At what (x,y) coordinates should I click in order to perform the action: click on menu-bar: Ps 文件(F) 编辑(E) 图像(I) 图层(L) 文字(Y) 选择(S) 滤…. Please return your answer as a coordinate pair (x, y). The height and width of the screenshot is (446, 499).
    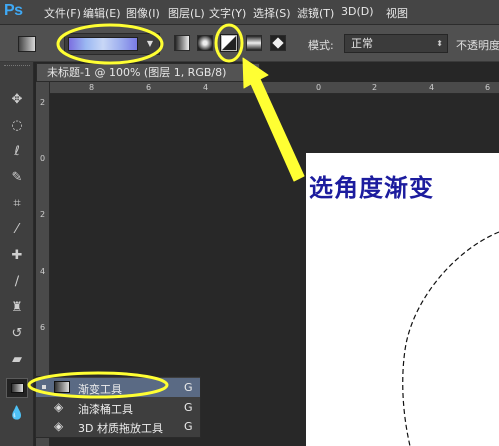
    Looking at the image, I should click on (249, 12).